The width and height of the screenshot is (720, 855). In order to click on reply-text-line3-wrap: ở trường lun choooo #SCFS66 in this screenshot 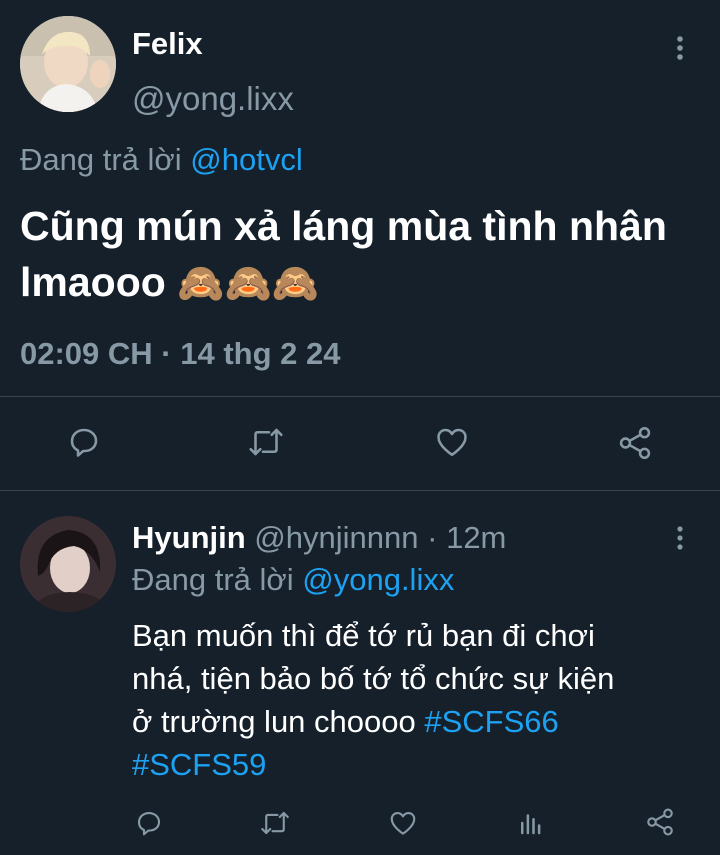, I will do `click(373, 721)`.